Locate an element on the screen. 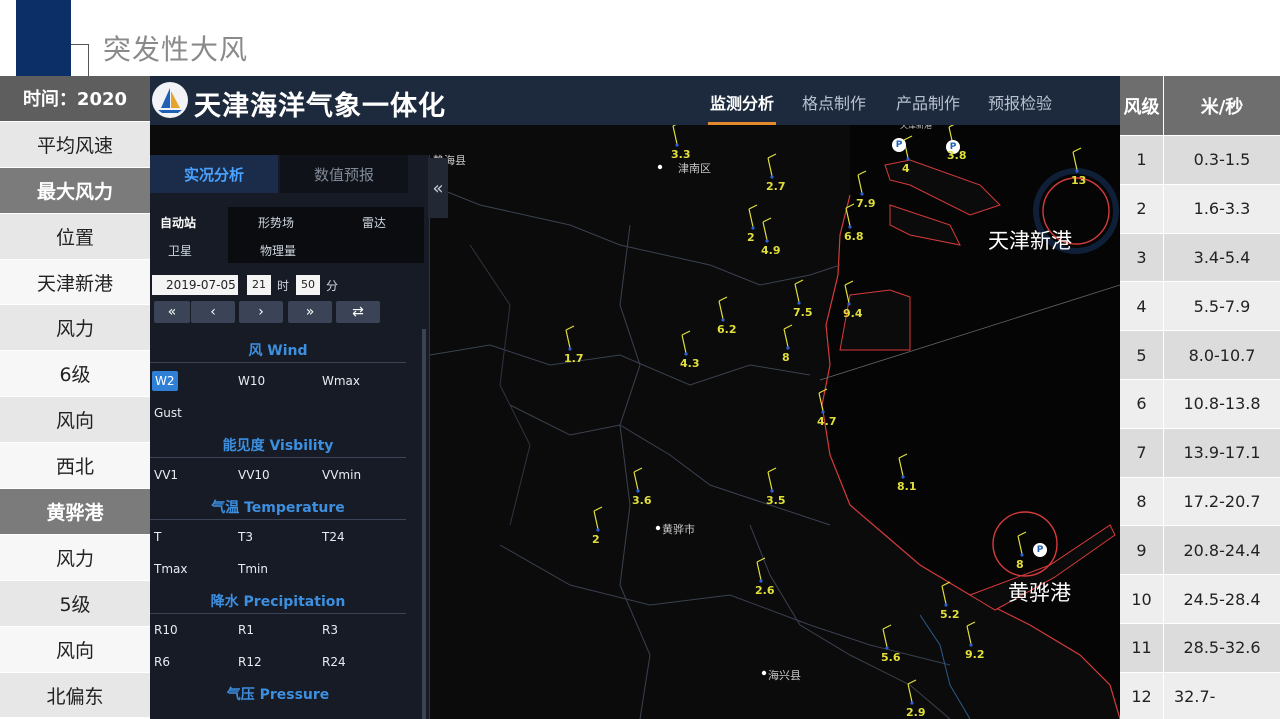  option-vv10: VV10 is located at coordinates (254, 475).